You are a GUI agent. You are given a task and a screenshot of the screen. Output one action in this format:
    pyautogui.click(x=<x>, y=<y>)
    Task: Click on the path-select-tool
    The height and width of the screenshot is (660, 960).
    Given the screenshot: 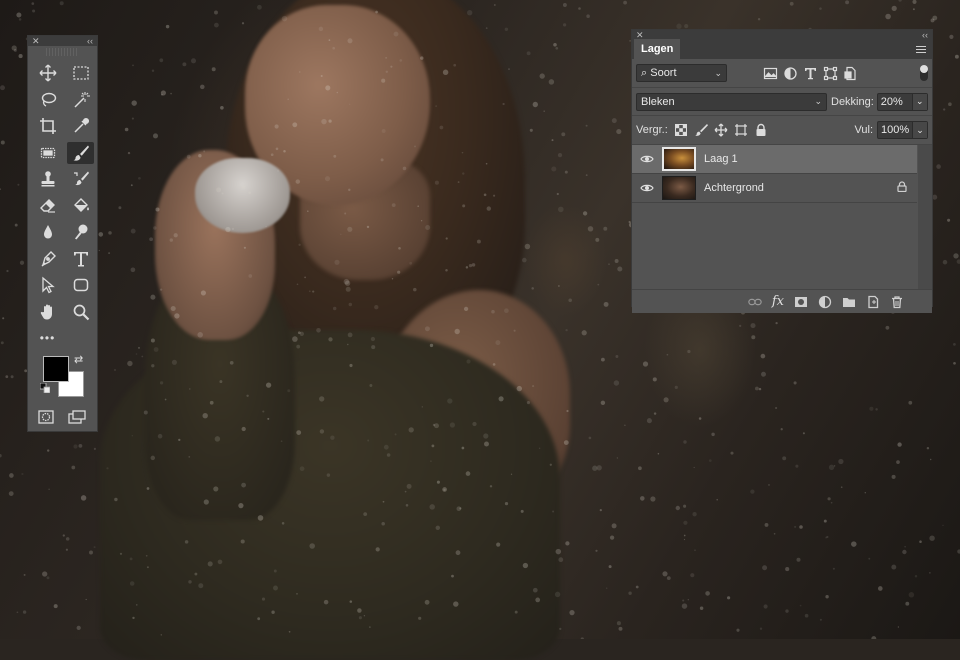 What is the action you would take?
    pyautogui.click(x=47, y=285)
    